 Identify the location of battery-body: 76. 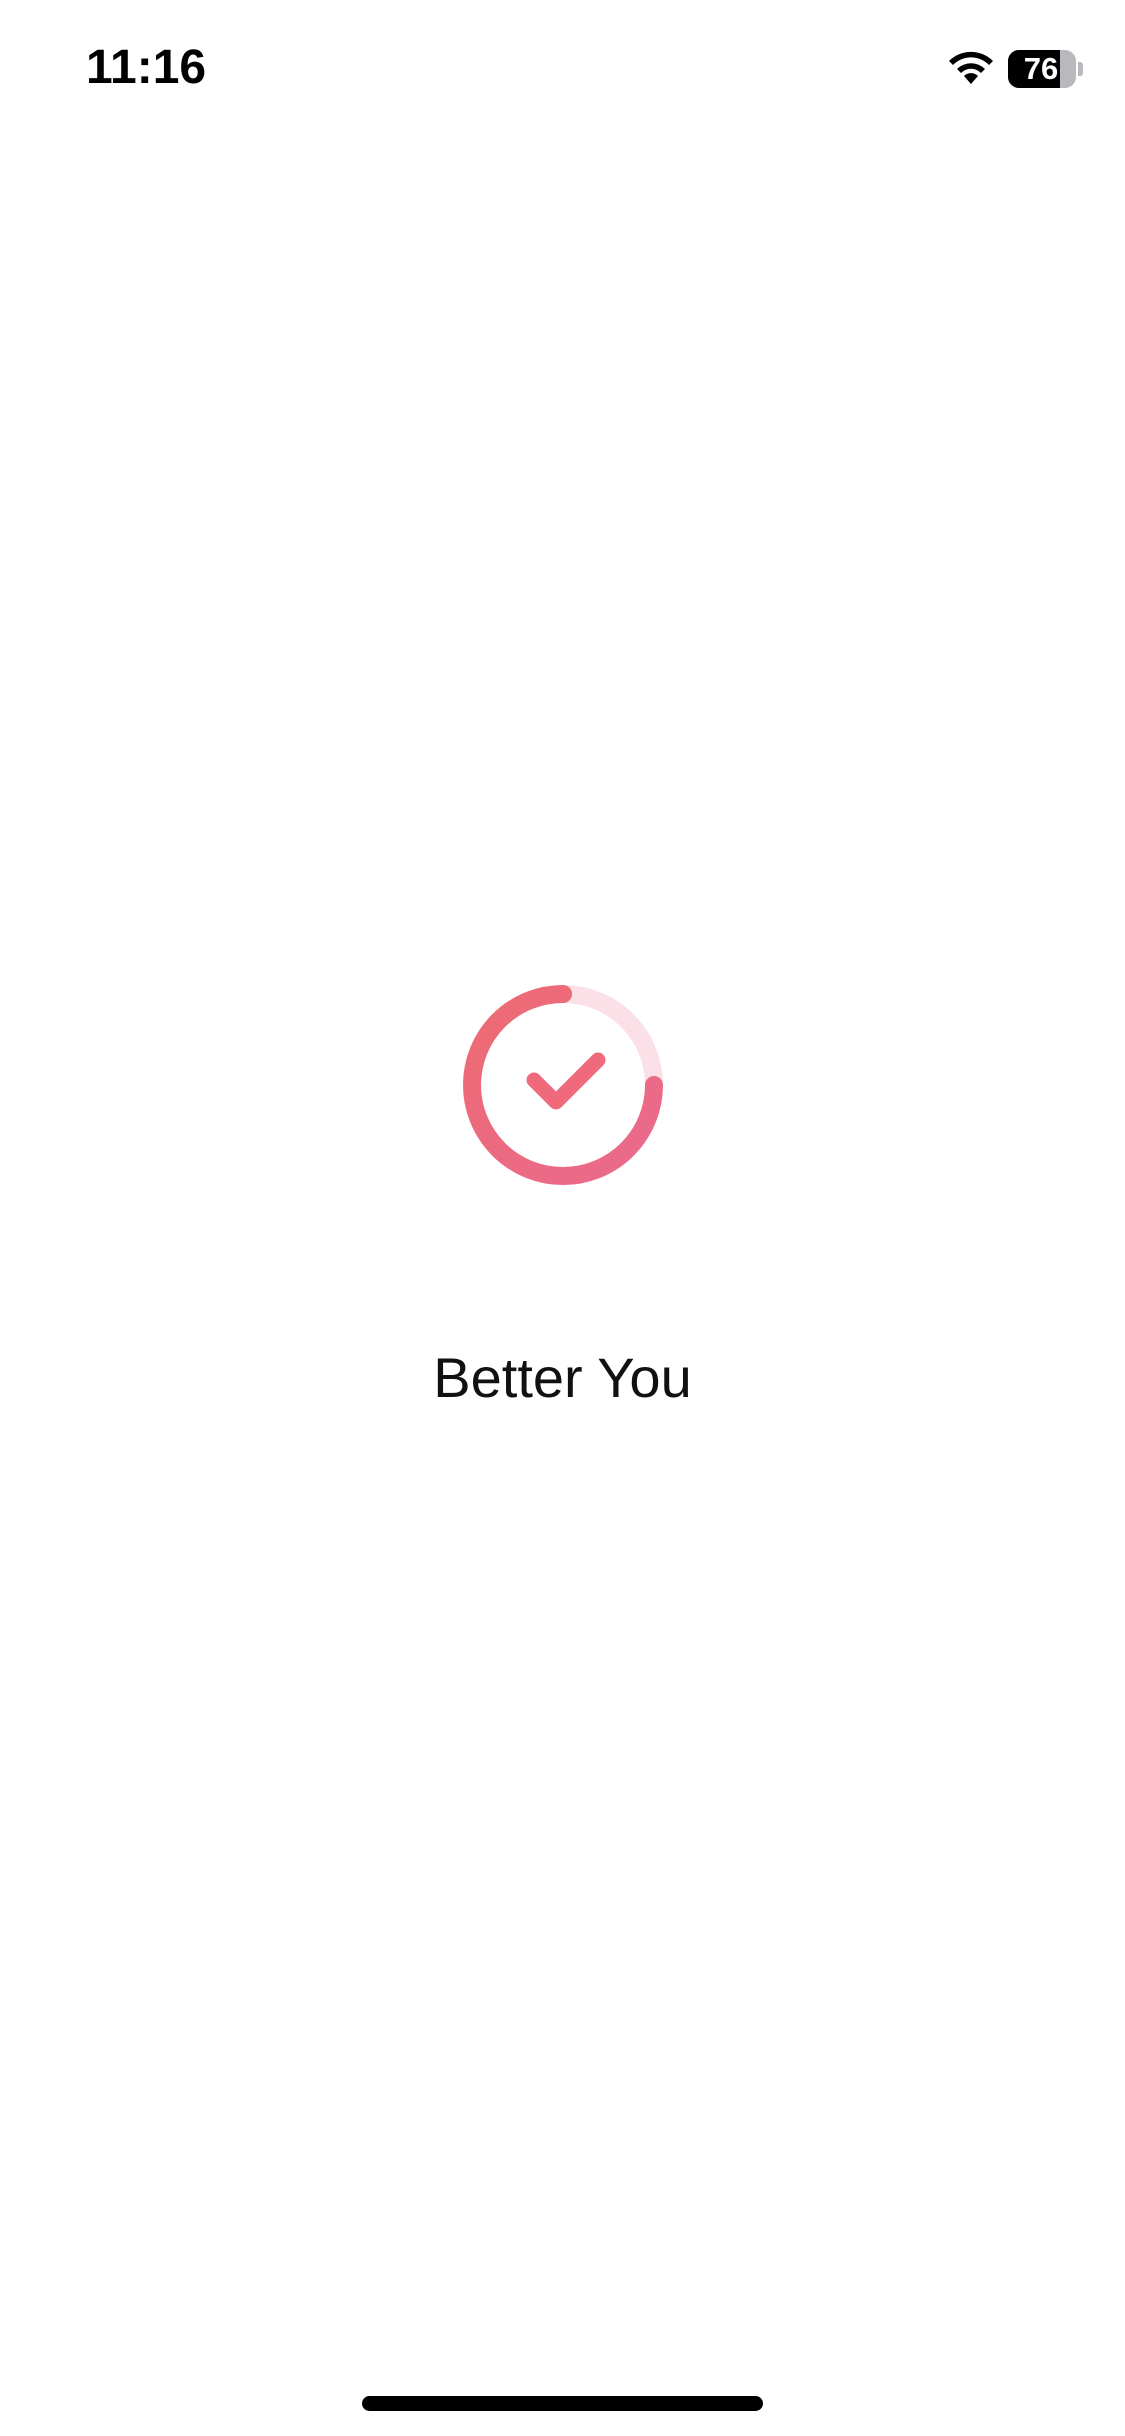
(1042, 69).